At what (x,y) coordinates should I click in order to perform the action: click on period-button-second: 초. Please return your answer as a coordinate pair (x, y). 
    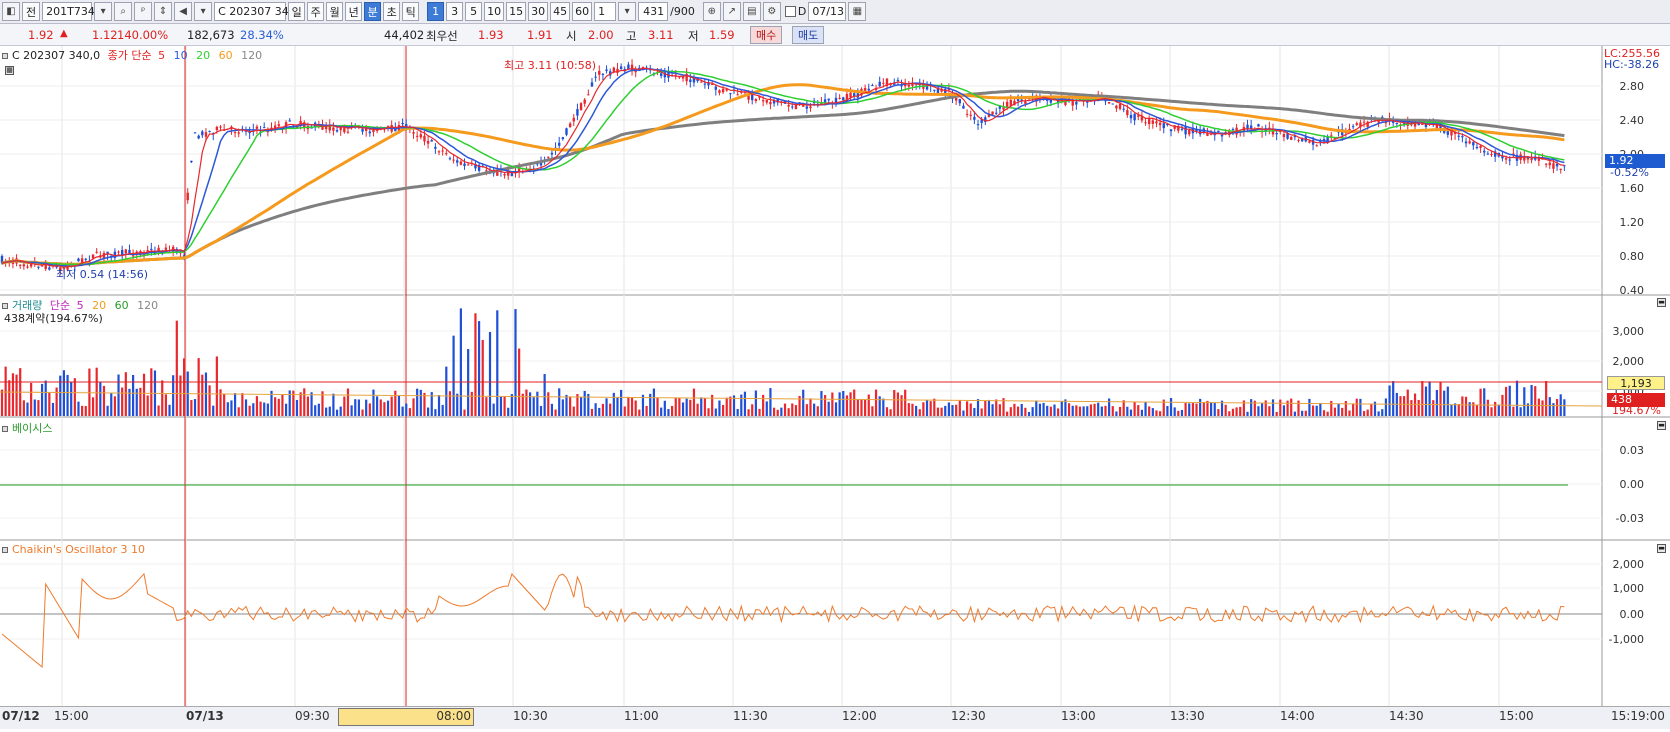
    Looking at the image, I should click on (392, 11).